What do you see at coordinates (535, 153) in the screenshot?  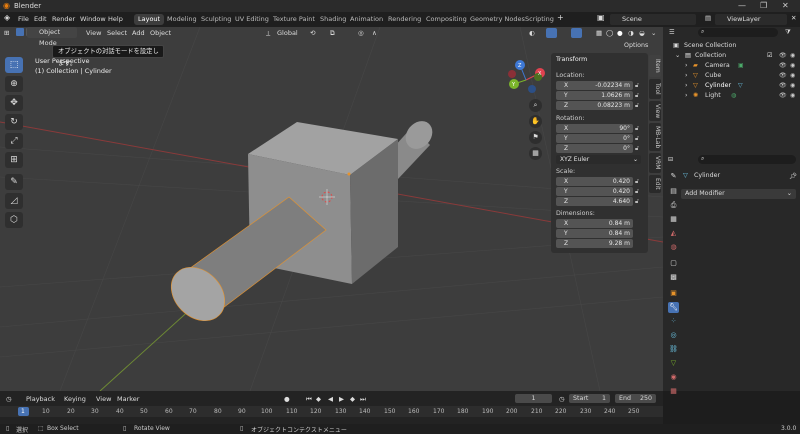 I see `perspective-toggle-icon: ▦` at bounding box center [535, 153].